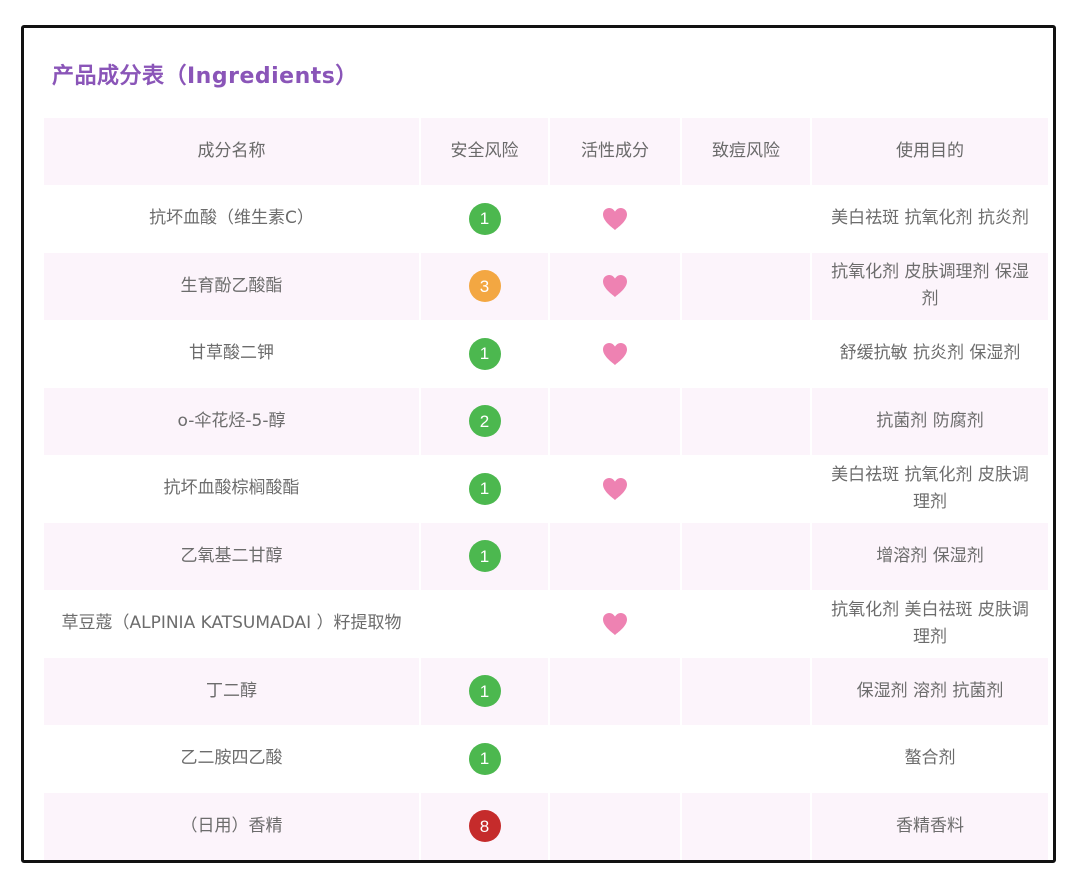 The image size is (1080, 875). What do you see at coordinates (232, 624) in the screenshot?
I see `ingredient-name: 草豆蔻（ALPINIA KATSUMADAI ）籽提取物` at bounding box center [232, 624].